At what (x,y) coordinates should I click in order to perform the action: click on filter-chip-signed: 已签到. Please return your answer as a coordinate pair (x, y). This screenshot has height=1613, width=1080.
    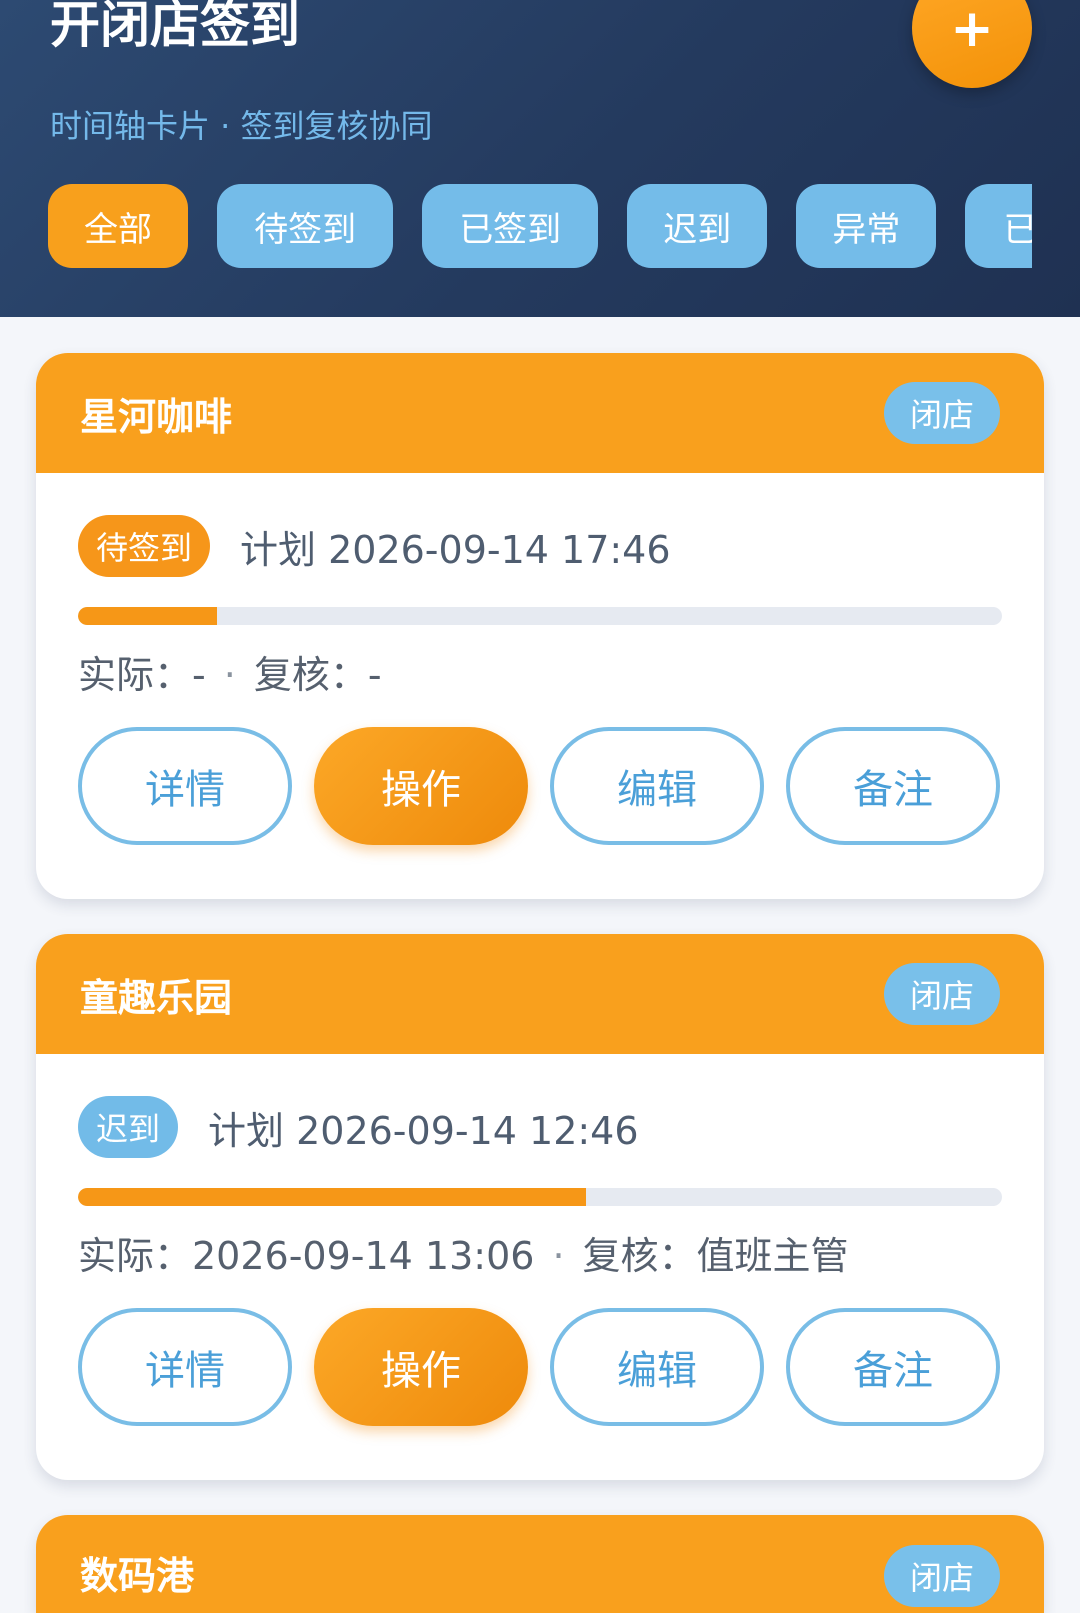
    Looking at the image, I should click on (510, 226).